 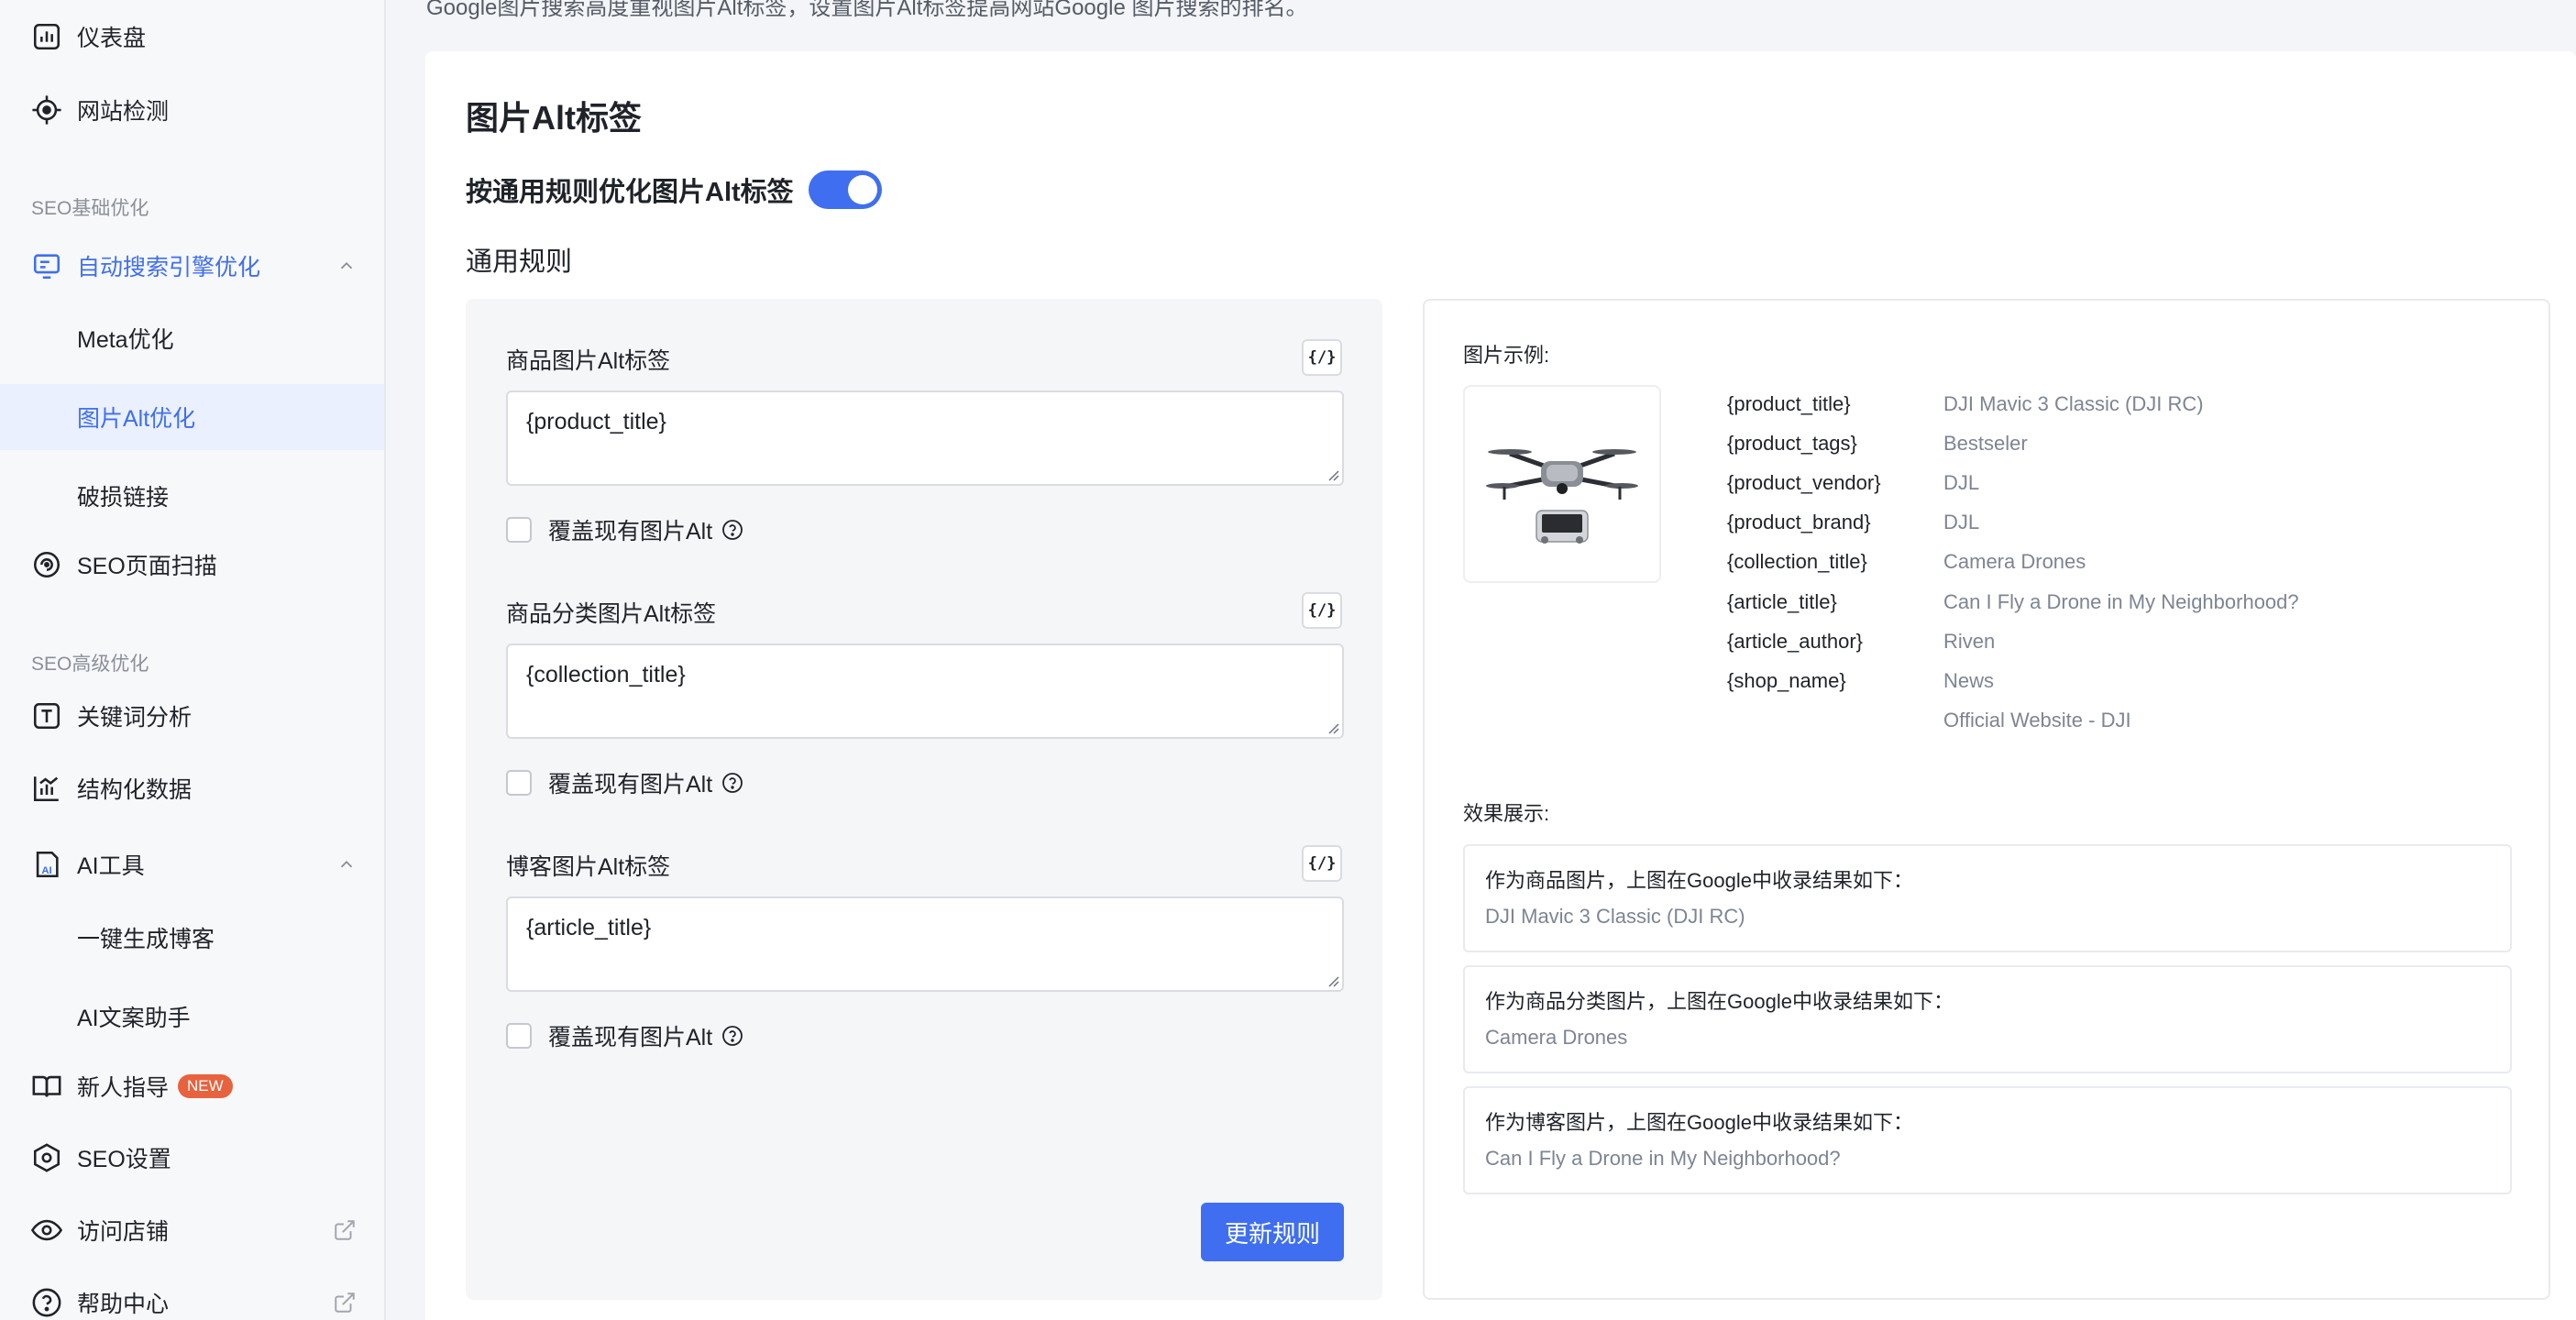 What do you see at coordinates (192, 110) in the screenshot?
I see `nav-site-check: 网站检测` at bounding box center [192, 110].